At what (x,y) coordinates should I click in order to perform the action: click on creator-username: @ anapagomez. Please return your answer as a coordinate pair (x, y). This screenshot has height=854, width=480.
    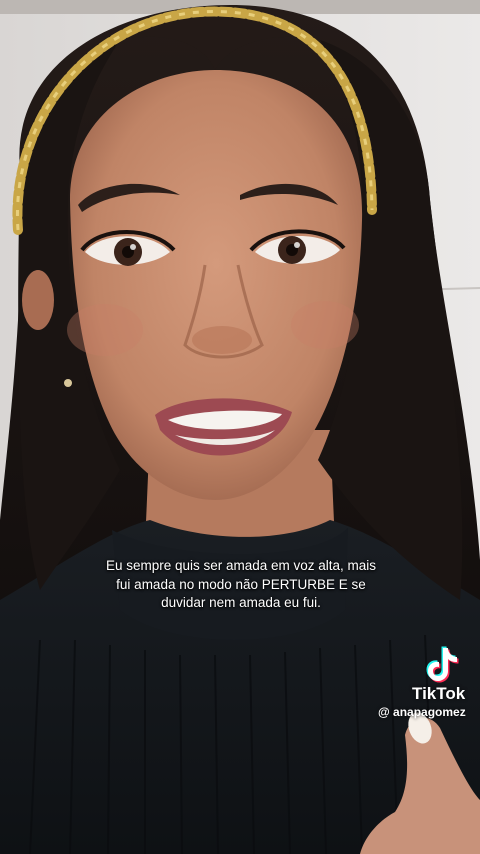
    Looking at the image, I should click on (422, 712).